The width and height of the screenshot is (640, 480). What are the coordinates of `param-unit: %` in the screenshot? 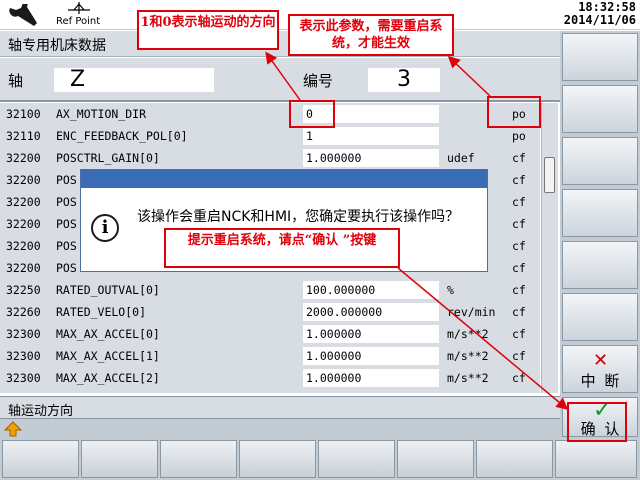 It's located at (450, 290).